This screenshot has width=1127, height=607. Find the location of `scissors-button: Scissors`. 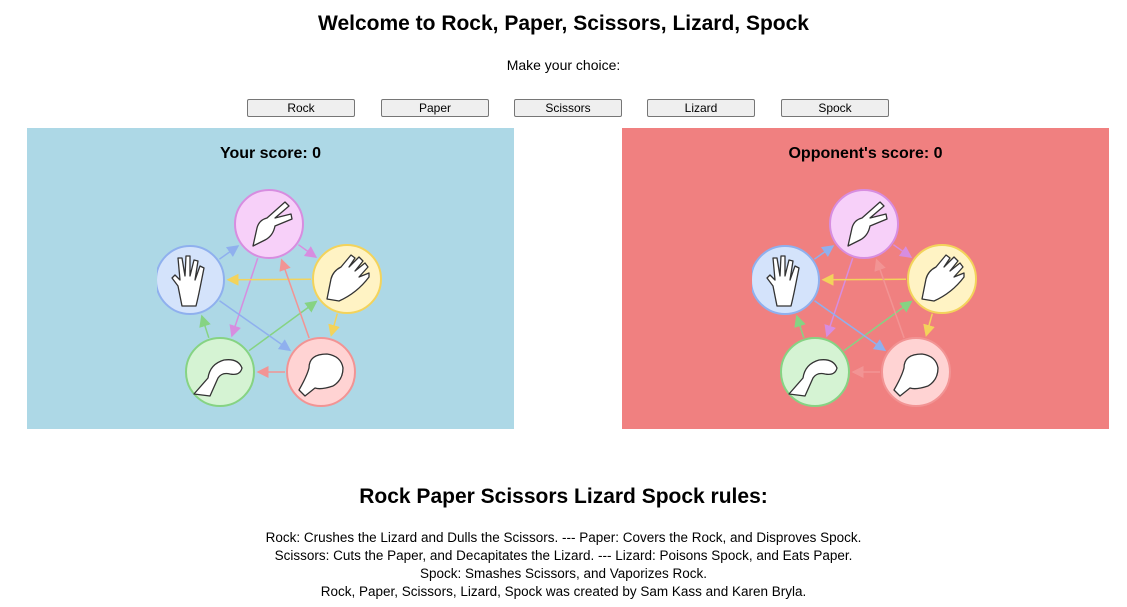

scissors-button: Scissors is located at coordinates (568, 108).